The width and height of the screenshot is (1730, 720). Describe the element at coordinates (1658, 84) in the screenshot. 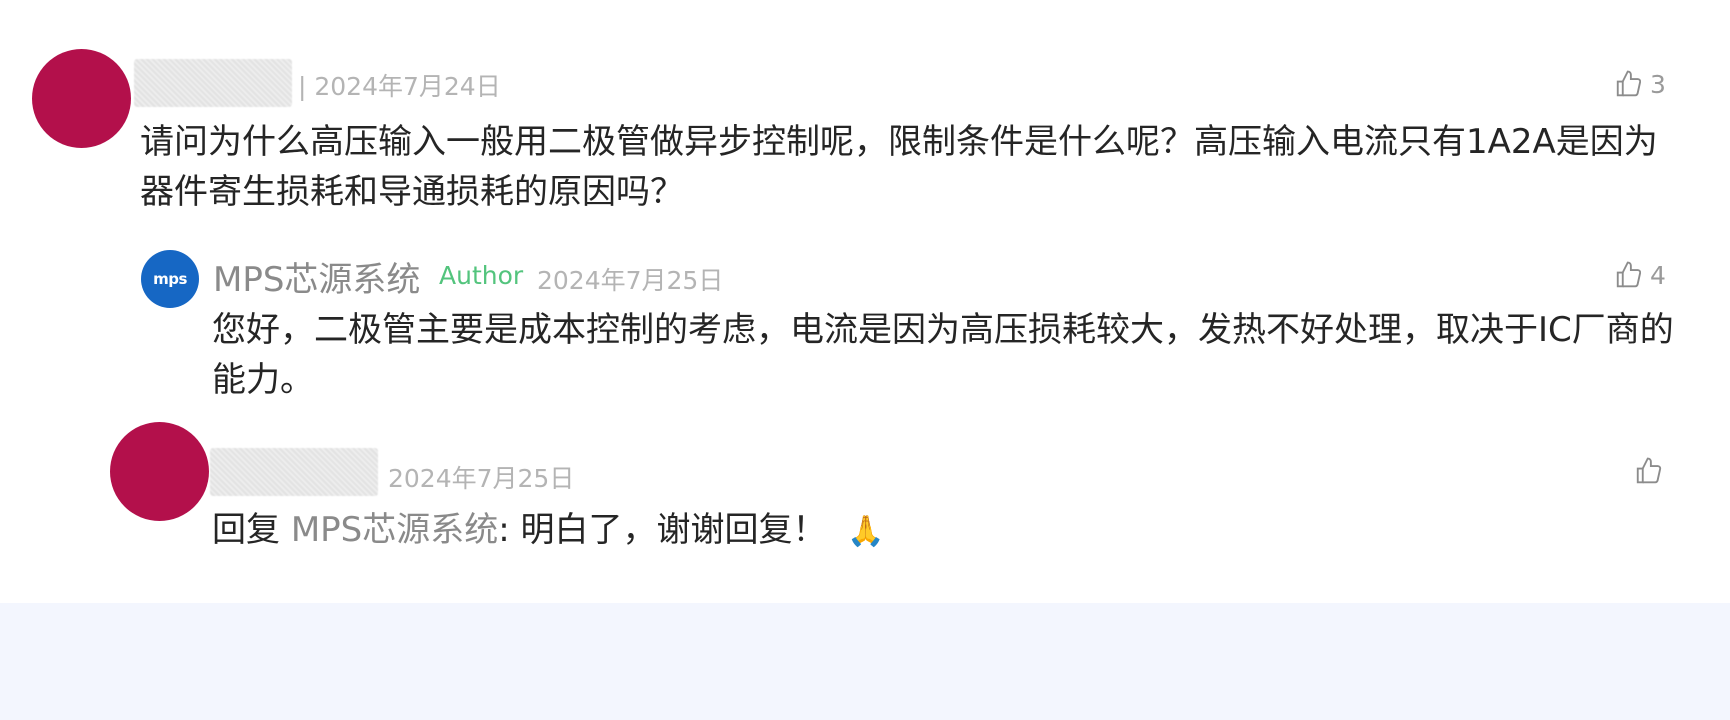

I see `like-count: 3` at that location.